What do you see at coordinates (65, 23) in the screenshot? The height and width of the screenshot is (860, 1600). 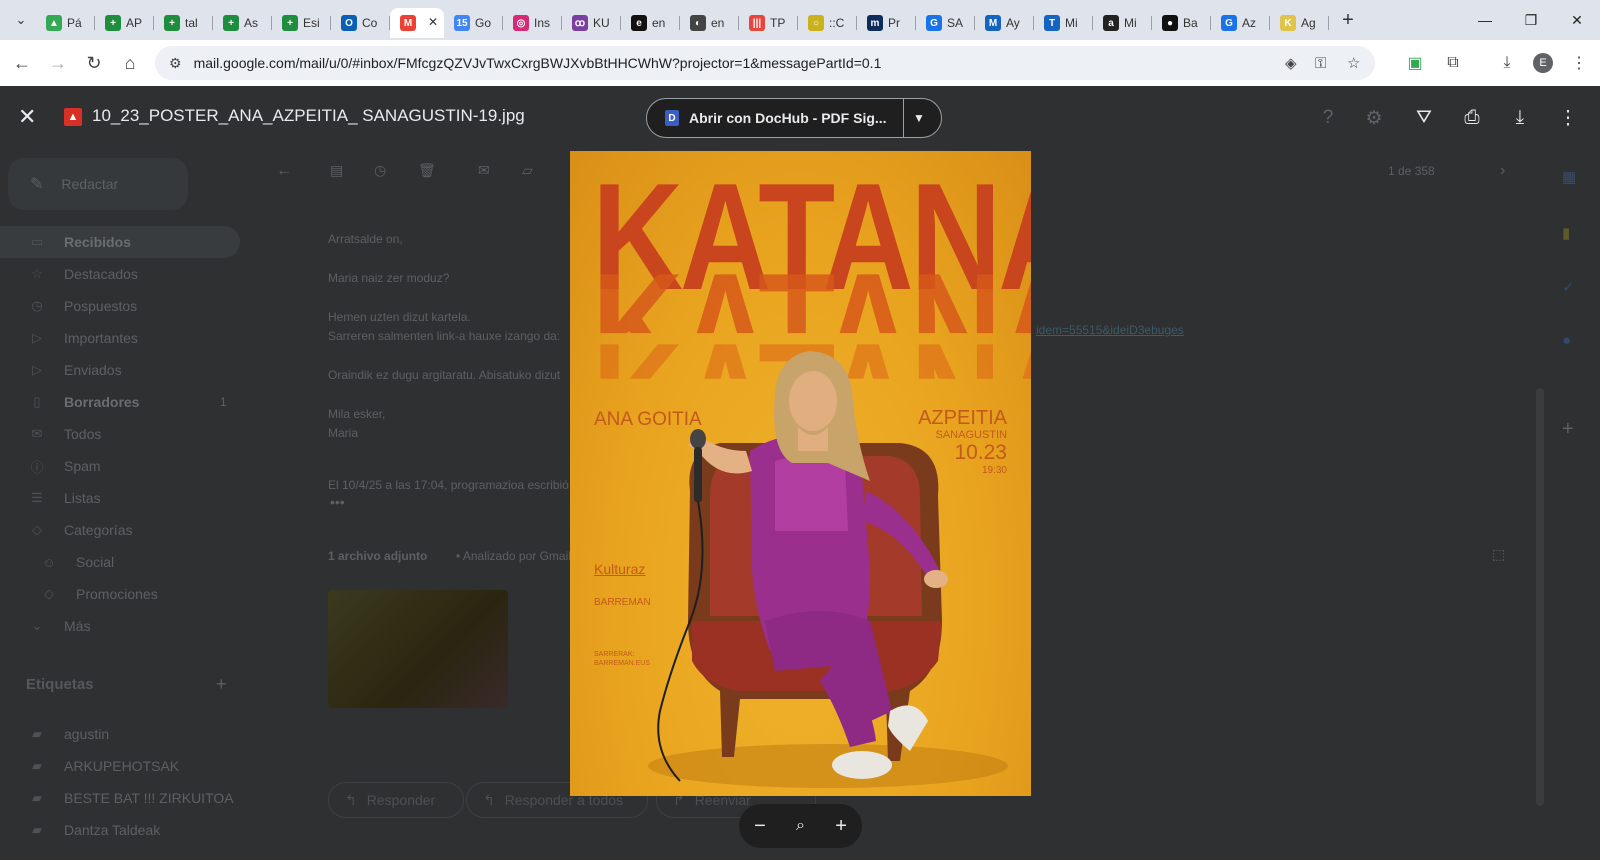 I see `browser-tab: ▲ Pá` at bounding box center [65, 23].